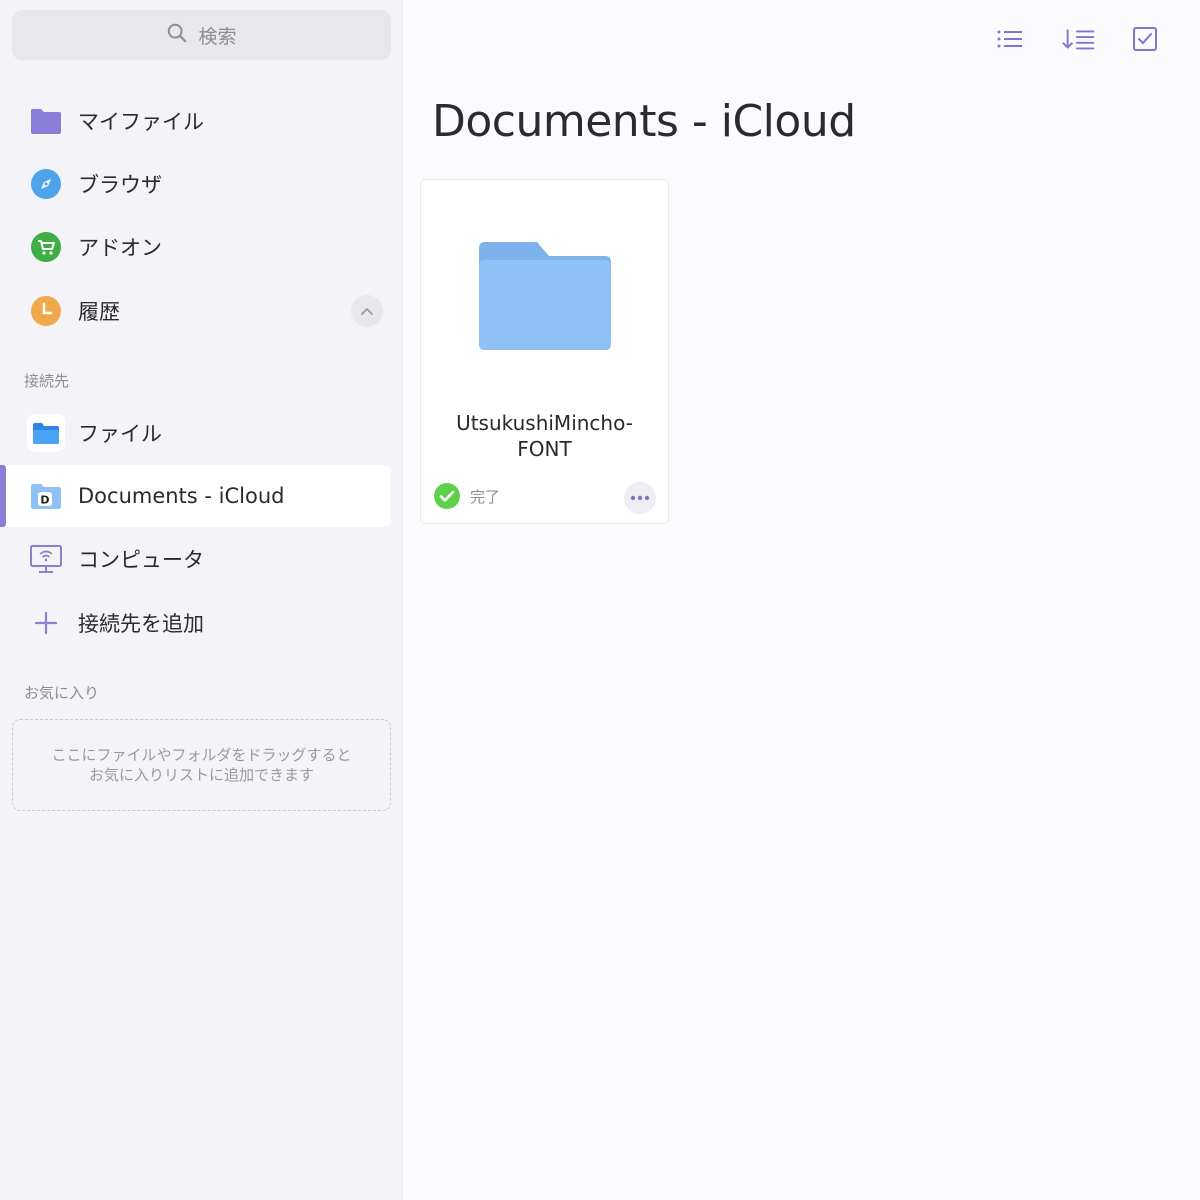 This screenshot has width=1200, height=1200. I want to click on sidebar-item-add-connection: 接続先を追加, so click(195, 623).